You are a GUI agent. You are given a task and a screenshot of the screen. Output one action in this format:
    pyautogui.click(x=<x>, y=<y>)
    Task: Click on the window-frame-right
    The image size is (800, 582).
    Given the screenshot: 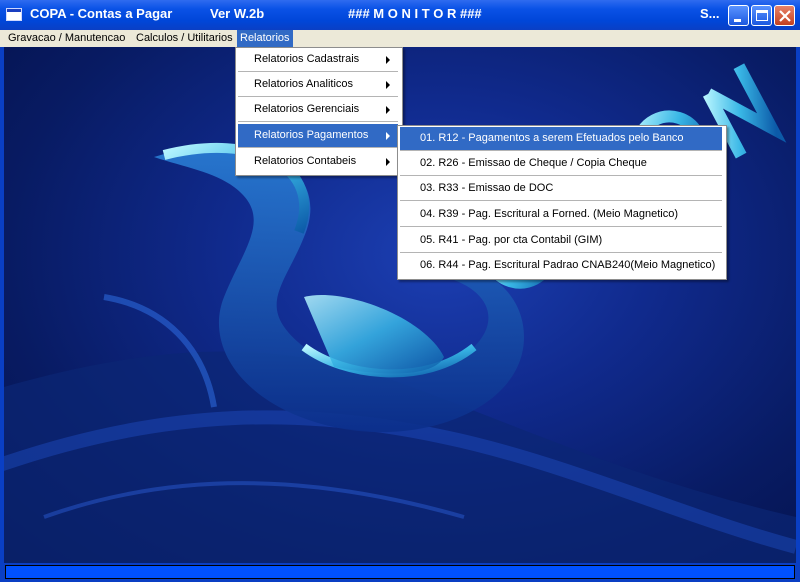 What is the action you would take?
    pyautogui.click(x=798, y=305)
    